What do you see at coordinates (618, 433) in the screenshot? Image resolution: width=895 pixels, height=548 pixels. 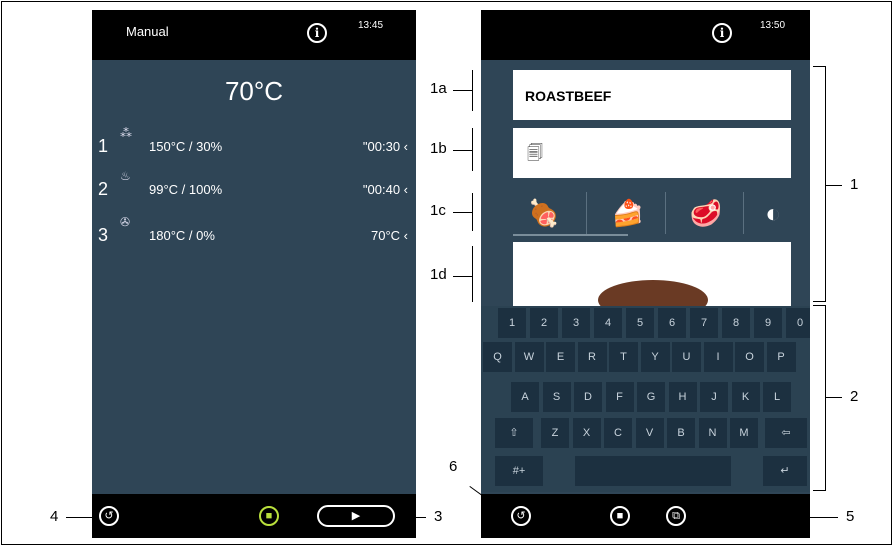 I see `key: C` at bounding box center [618, 433].